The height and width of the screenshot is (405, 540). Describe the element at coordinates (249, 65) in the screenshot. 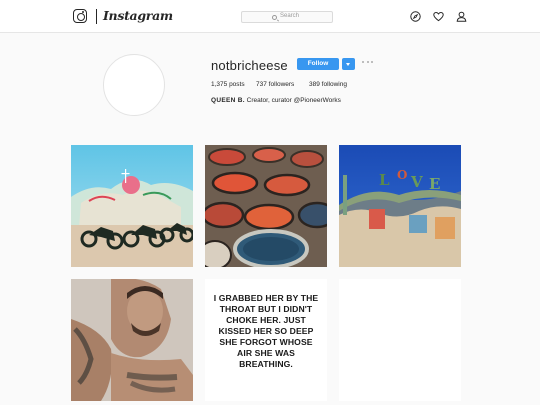

I see `profile-username: notbricheese` at that location.